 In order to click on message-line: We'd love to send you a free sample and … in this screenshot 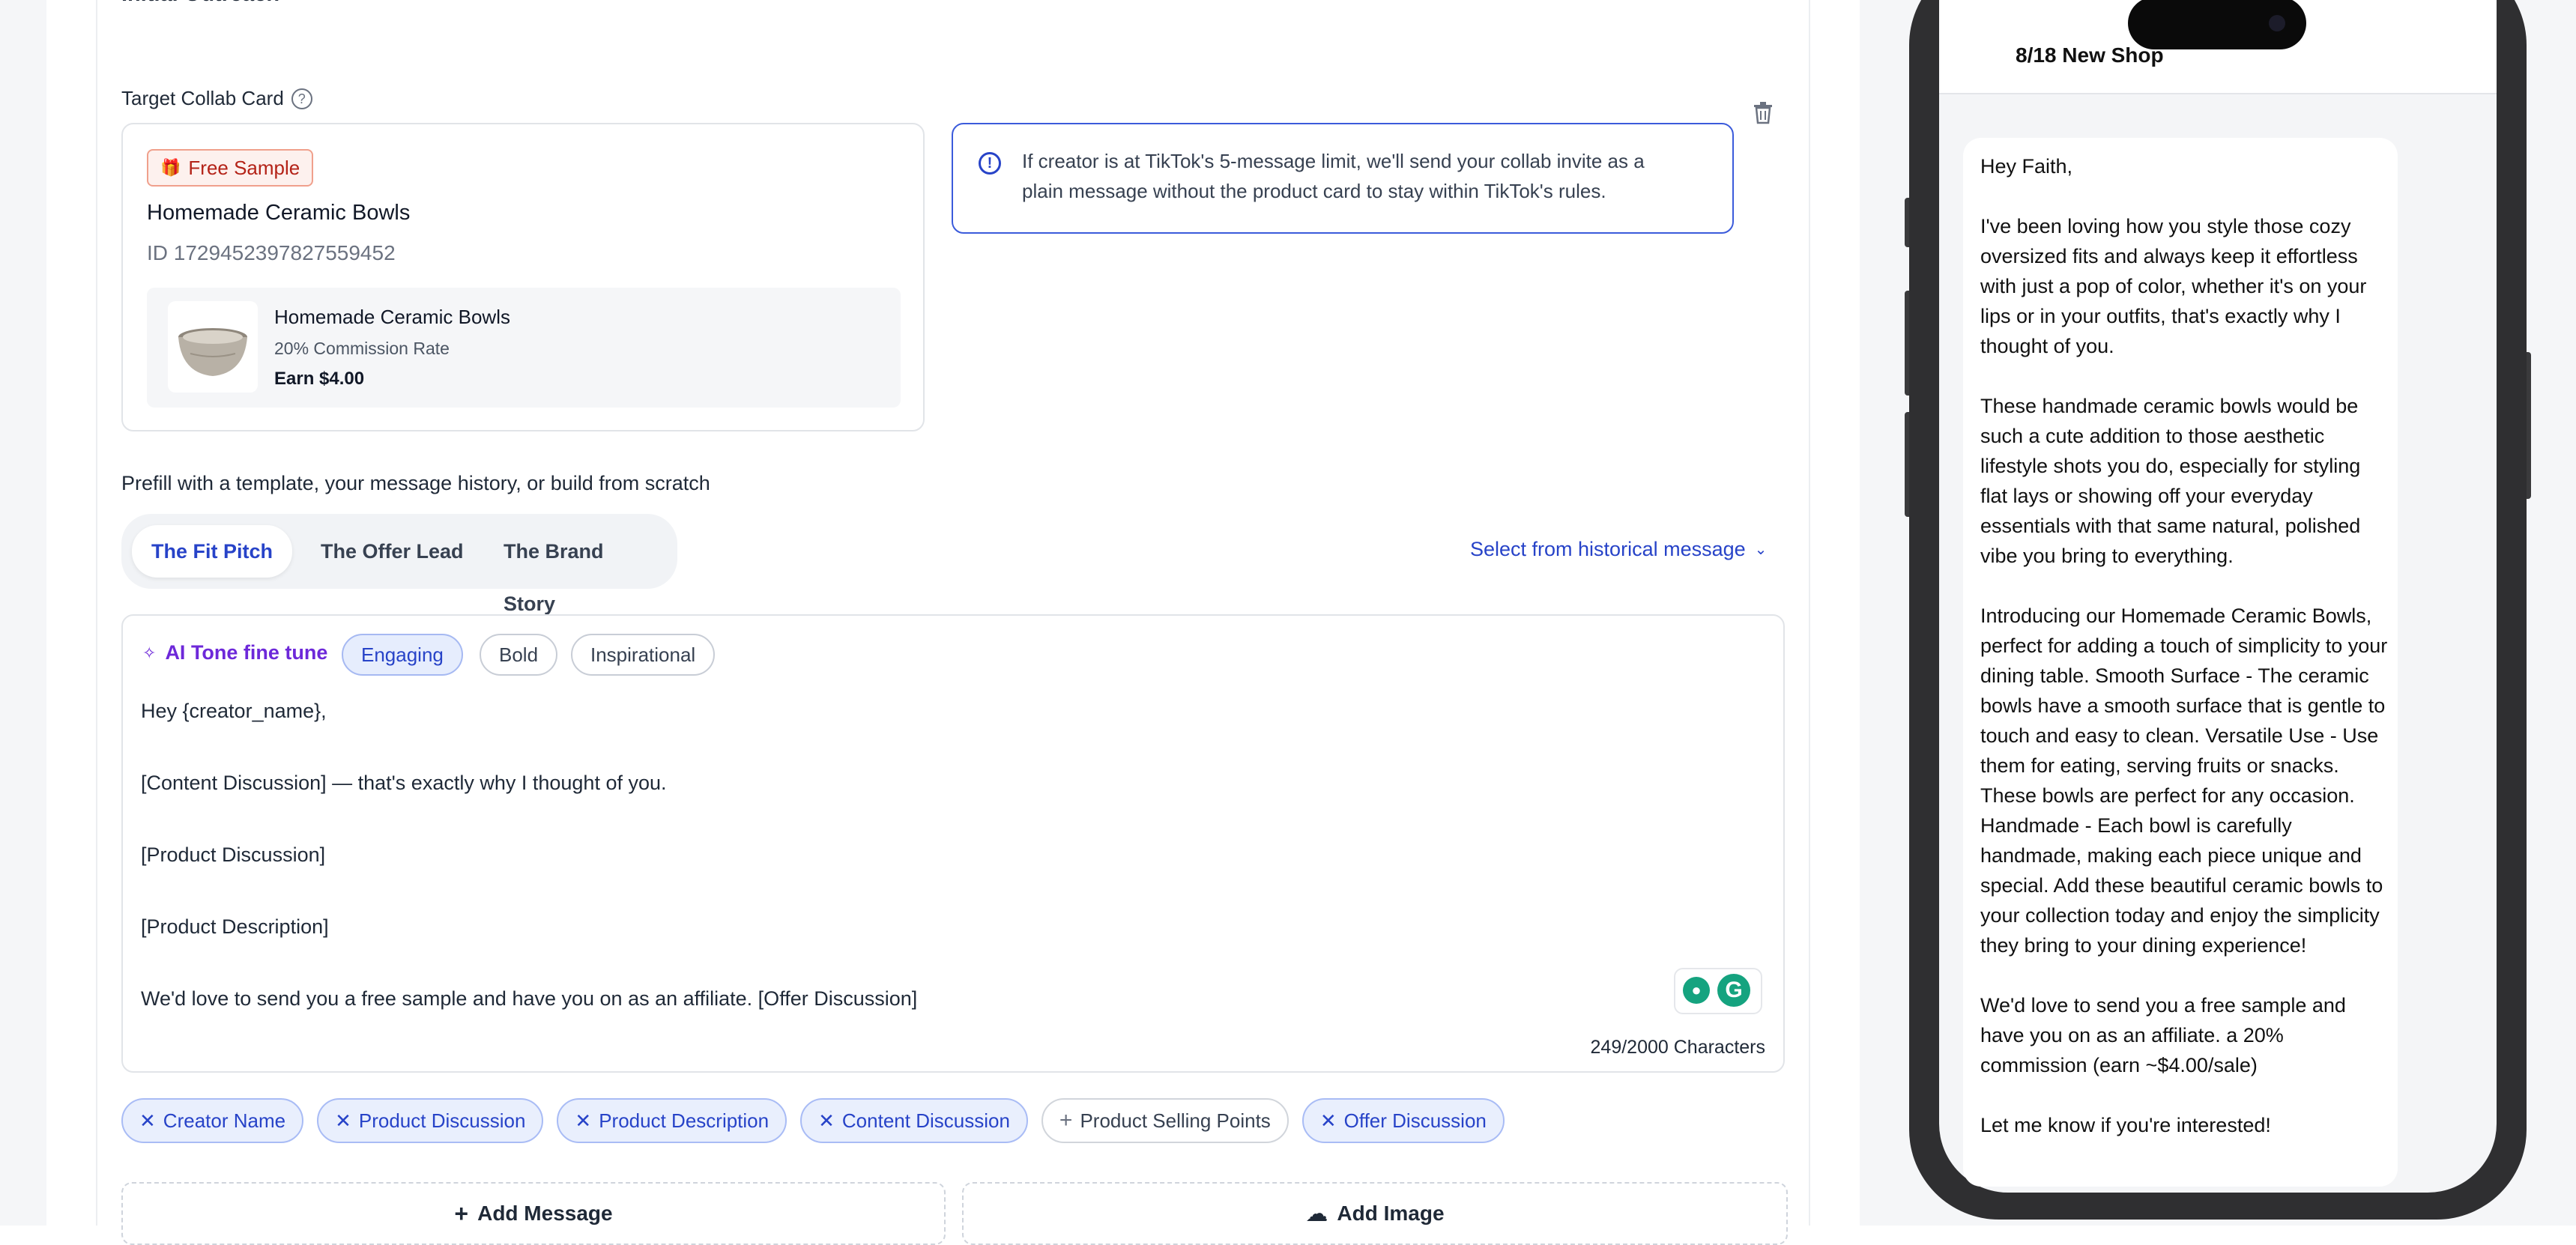, I will do `click(529, 999)`.